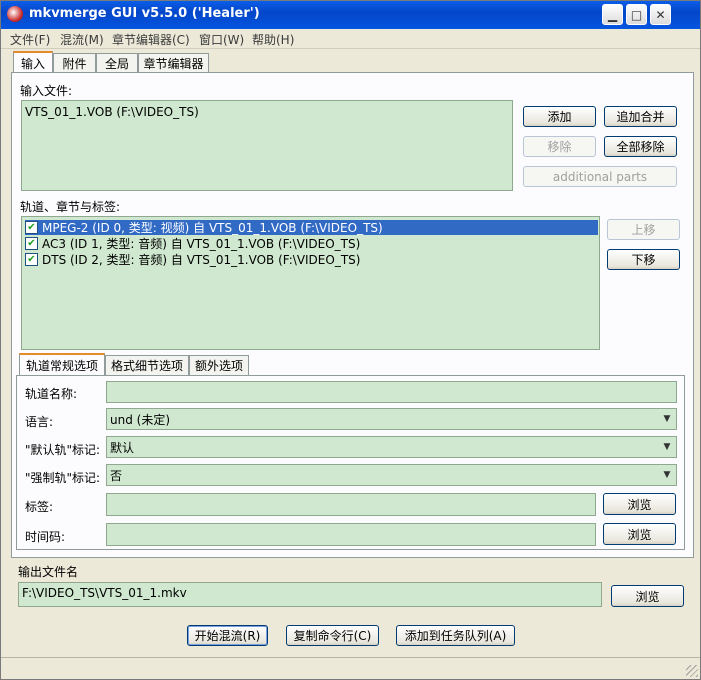  I want to click on tab-format-specific: 格式细节选项, so click(147, 365).